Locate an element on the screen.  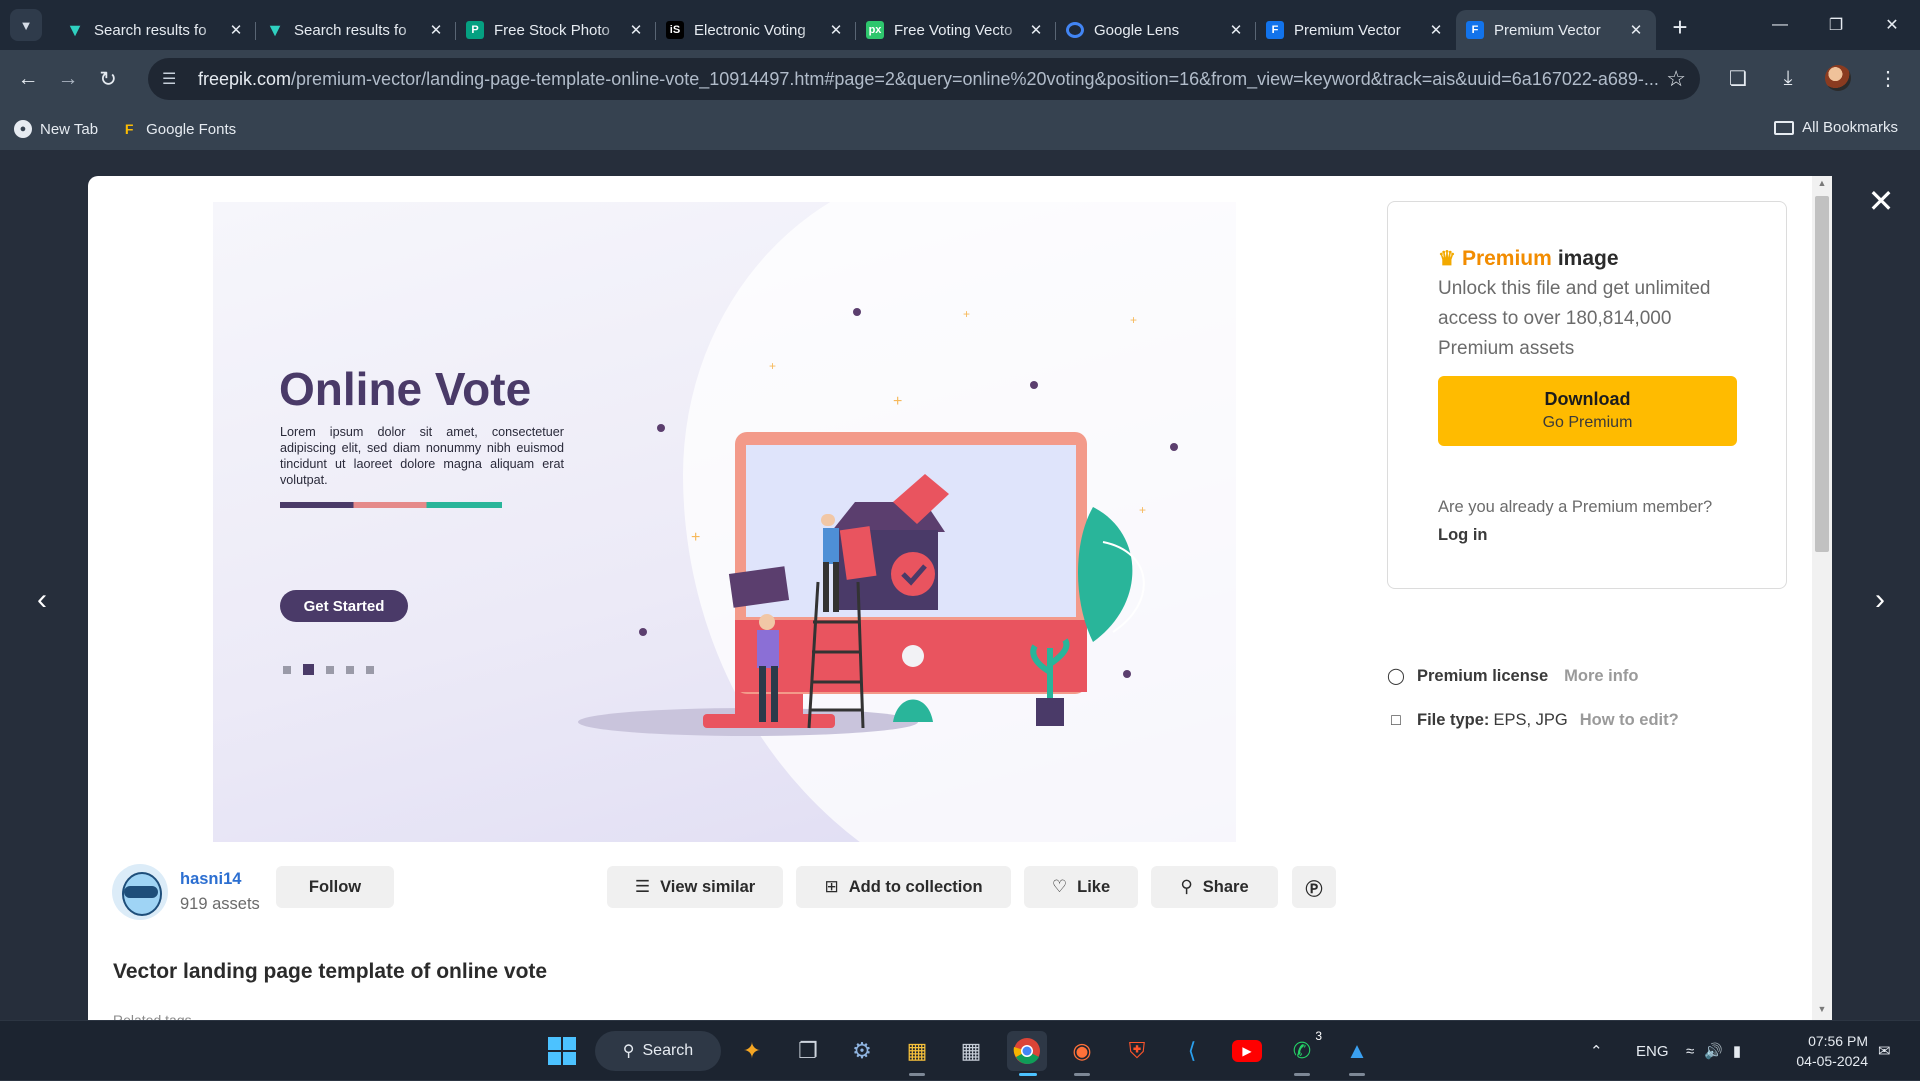
youtube-icon: ▶ is located at coordinates (1247, 1051).